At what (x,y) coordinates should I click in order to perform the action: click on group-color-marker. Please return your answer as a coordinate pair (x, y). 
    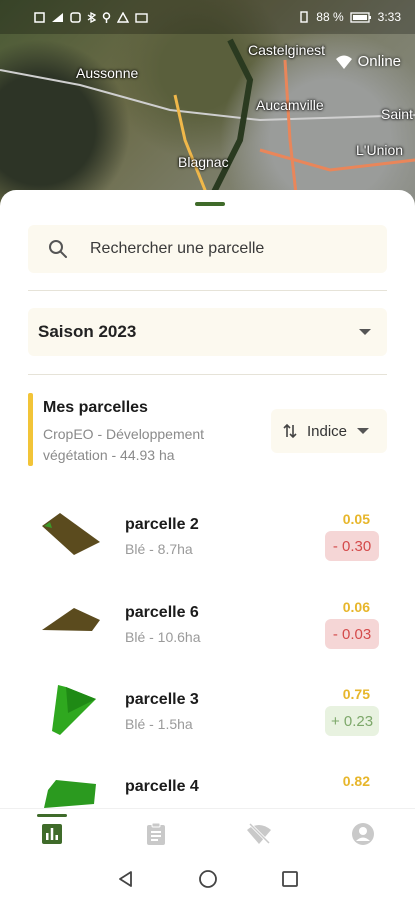
    Looking at the image, I should click on (30, 429).